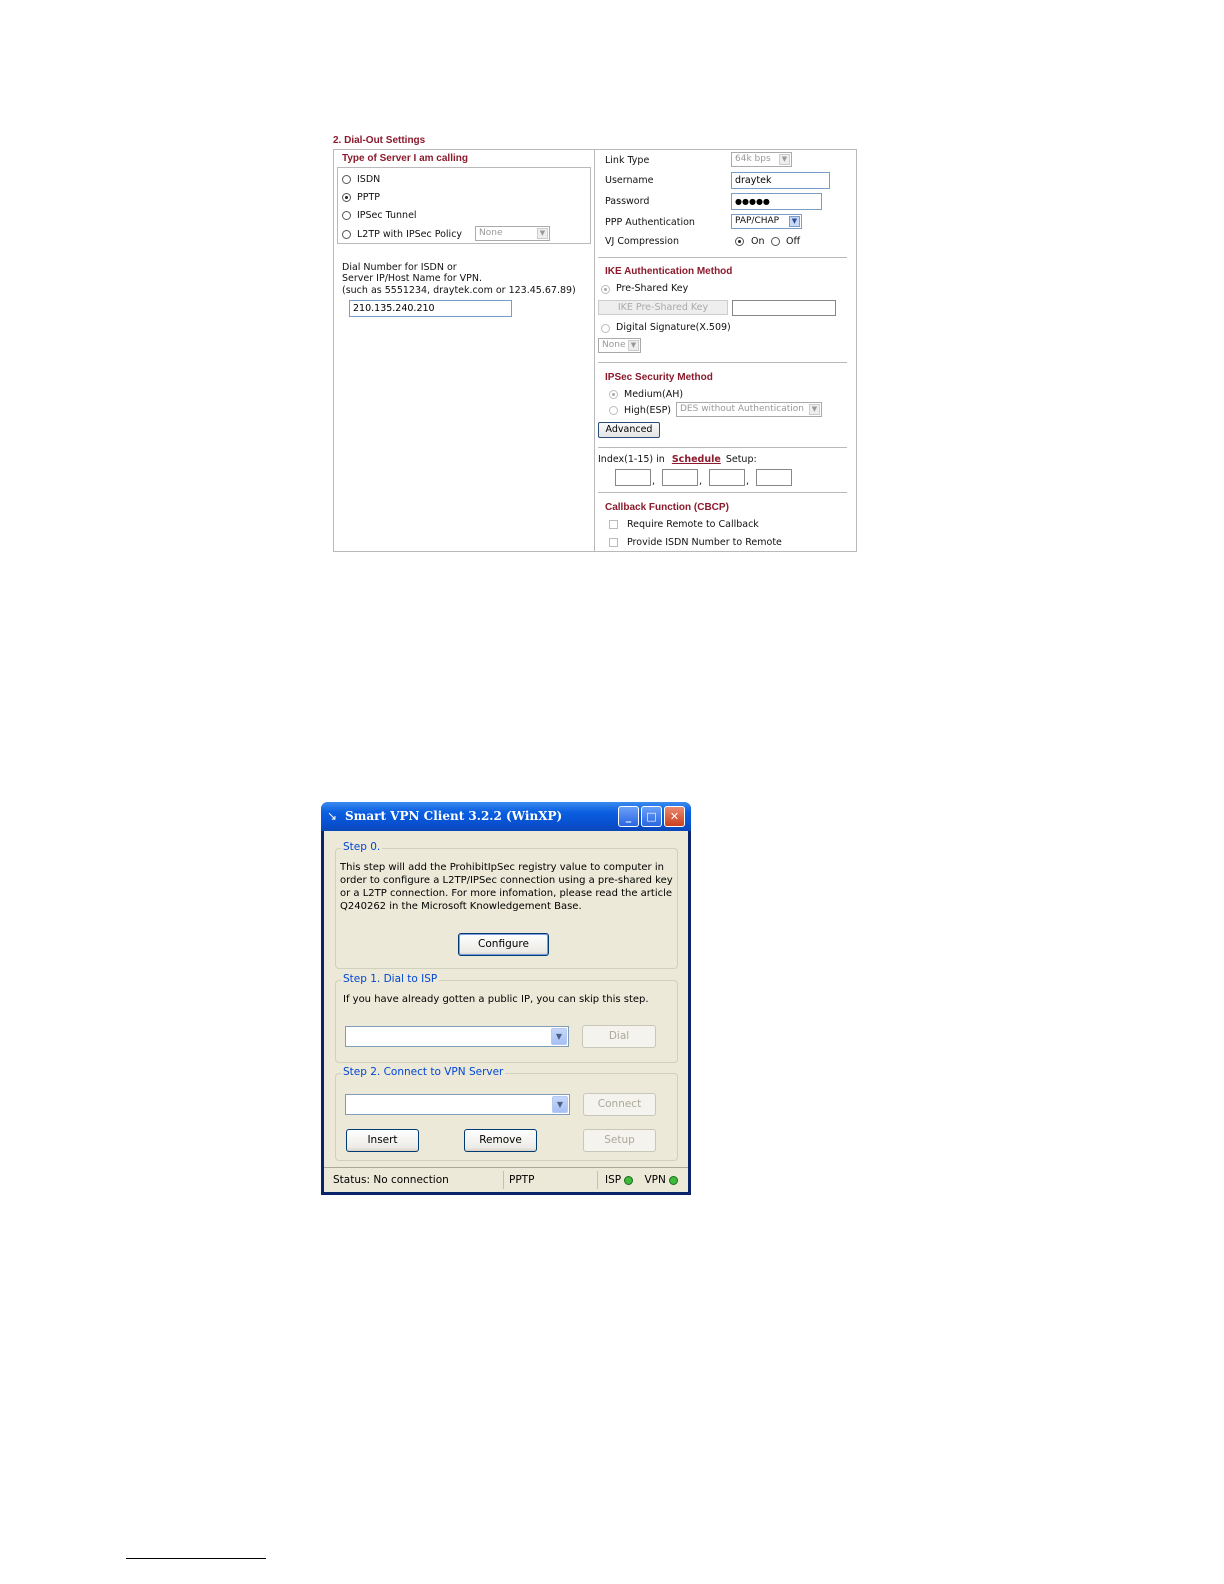  What do you see at coordinates (605, 289) in the screenshot?
I see `radio-pre-shared-key` at bounding box center [605, 289].